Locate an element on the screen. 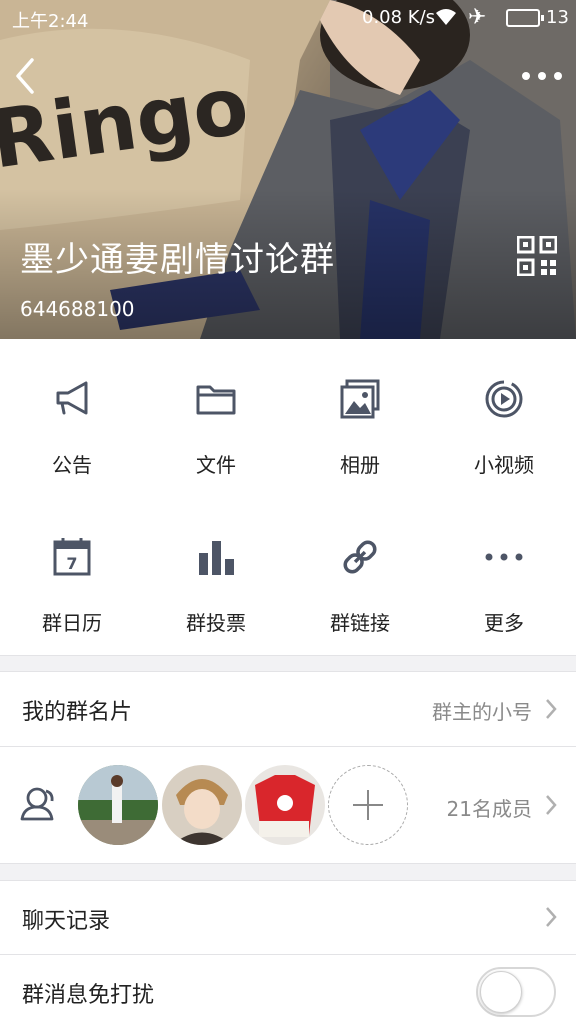 The height and width of the screenshot is (1024, 576). chat-history-label: 聊天记录 is located at coordinates (66, 921).